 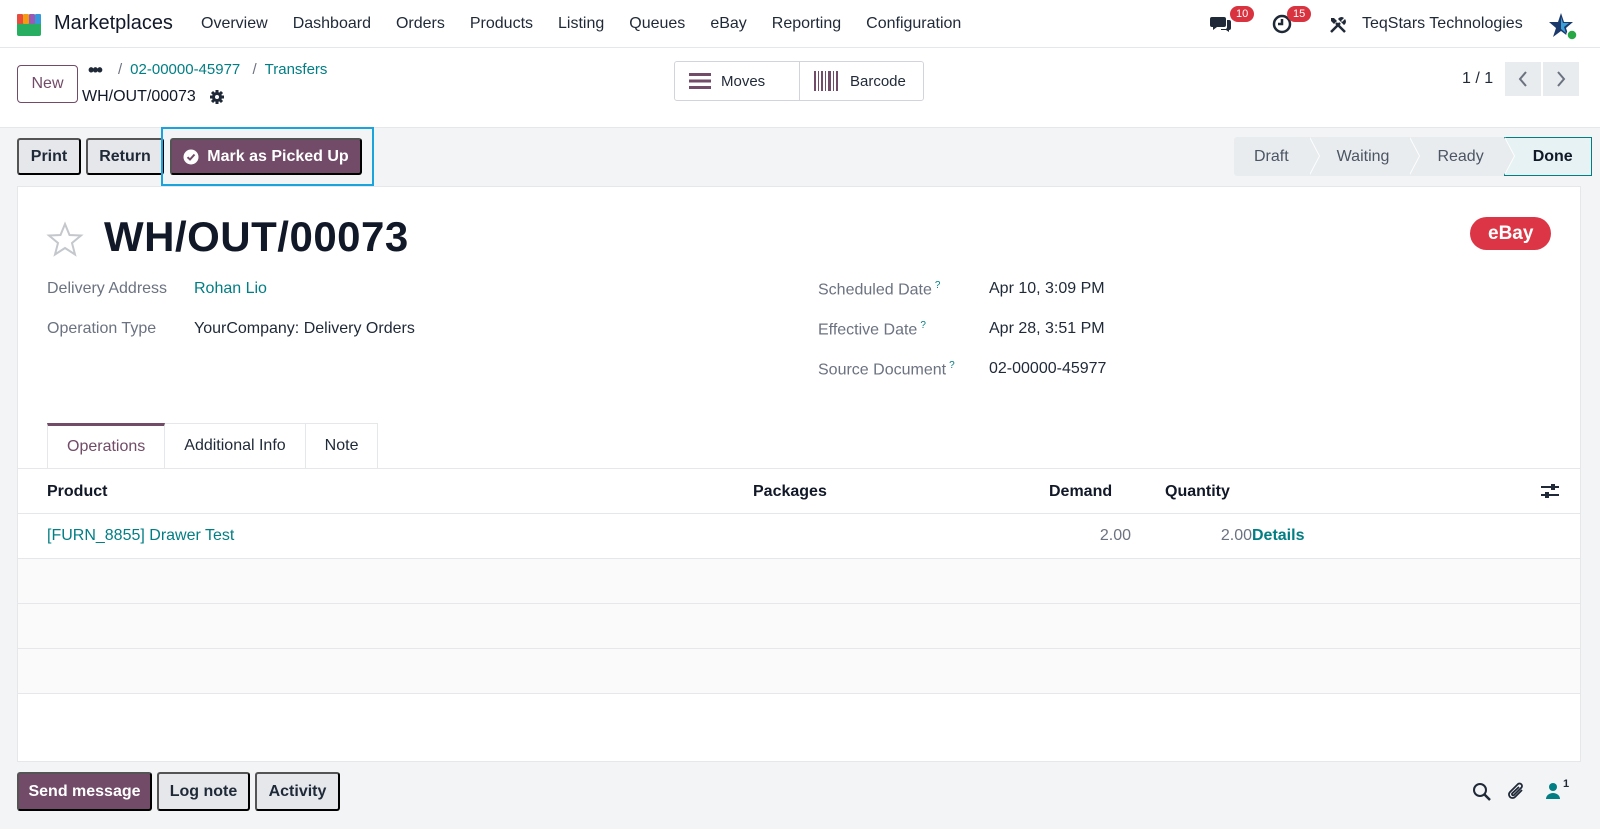 What do you see at coordinates (95, 70) in the screenshot?
I see `breadcrumb-more-icon: •••` at bounding box center [95, 70].